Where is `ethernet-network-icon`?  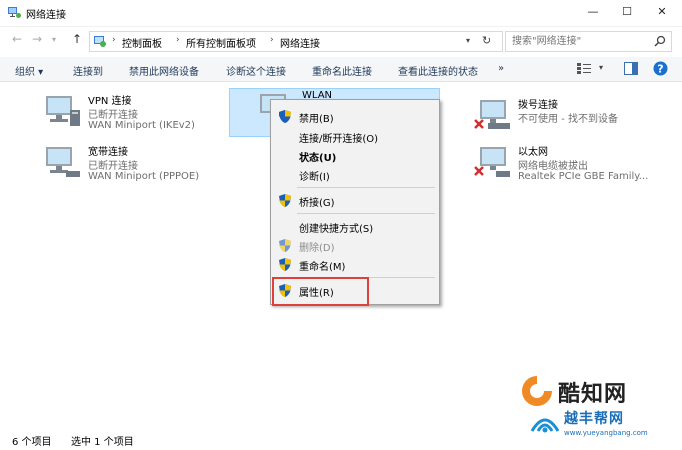 ethernet-network-icon is located at coordinates (492, 162).